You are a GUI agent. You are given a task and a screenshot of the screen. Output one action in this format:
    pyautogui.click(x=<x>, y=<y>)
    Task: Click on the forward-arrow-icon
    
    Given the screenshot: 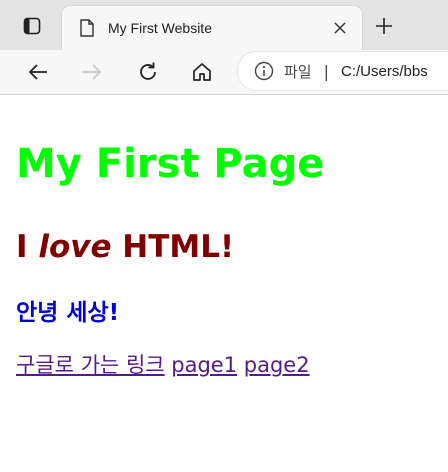 What is the action you would take?
    pyautogui.click(x=92, y=72)
    